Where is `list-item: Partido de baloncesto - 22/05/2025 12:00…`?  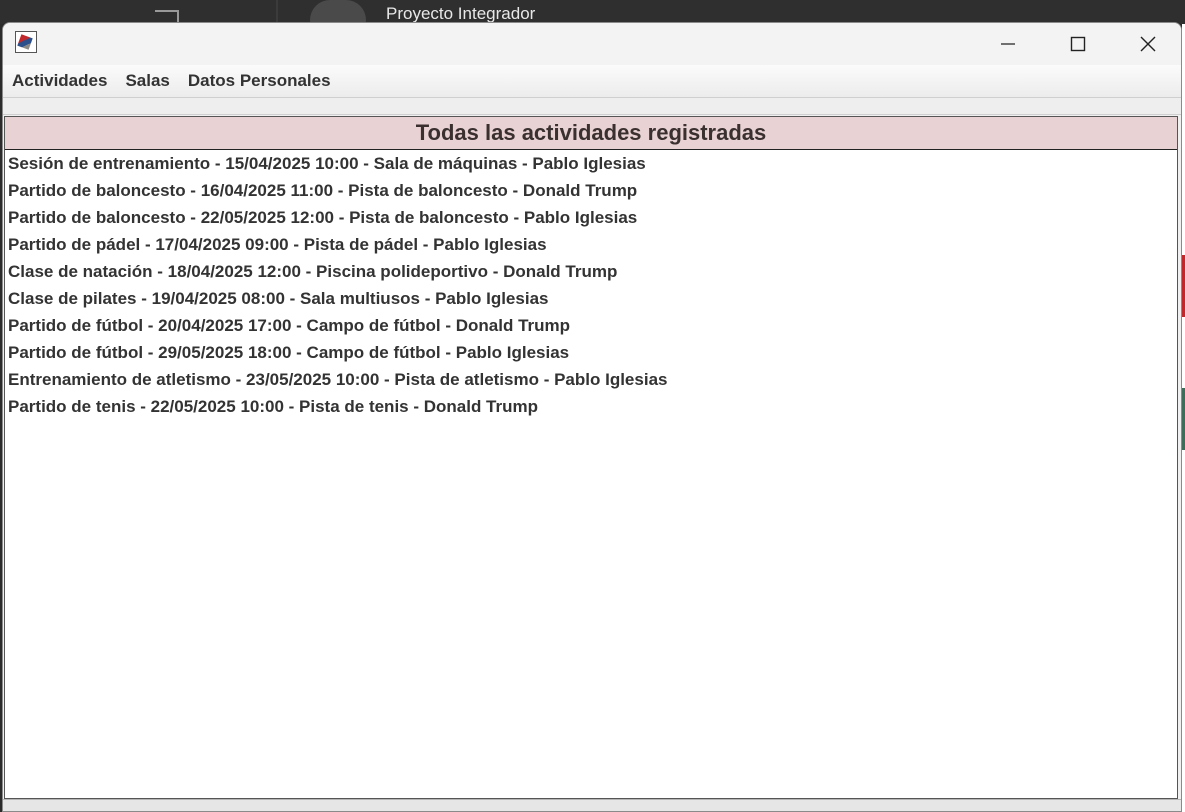
list-item: Partido de baloncesto - 22/05/2025 12:00… is located at coordinates (591, 217).